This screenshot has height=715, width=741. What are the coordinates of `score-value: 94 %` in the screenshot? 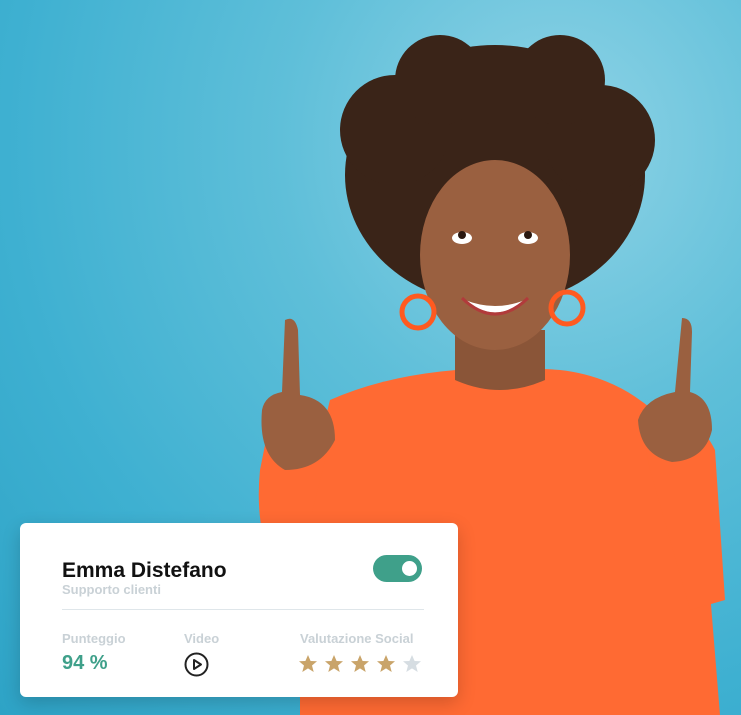 It's located at (85, 663).